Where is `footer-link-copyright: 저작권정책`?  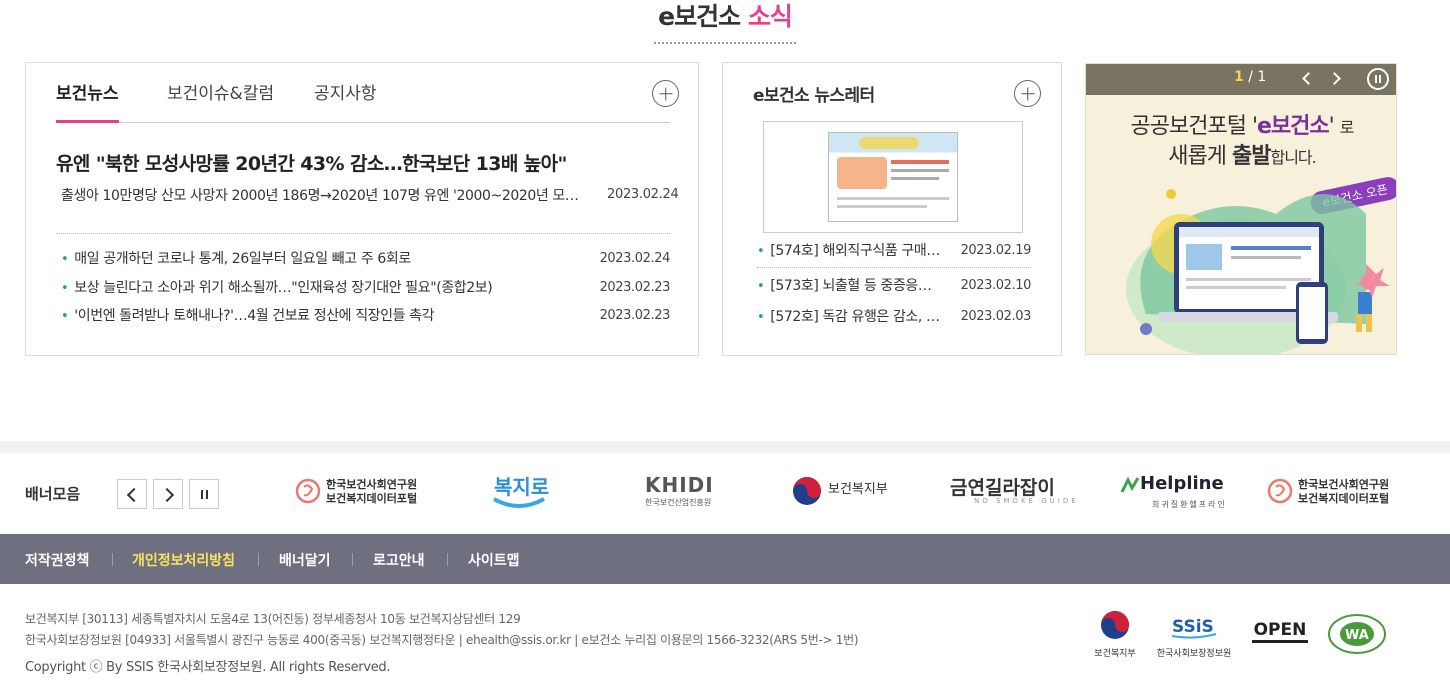 footer-link-copyright: 저작권정책 is located at coordinates (57, 560).